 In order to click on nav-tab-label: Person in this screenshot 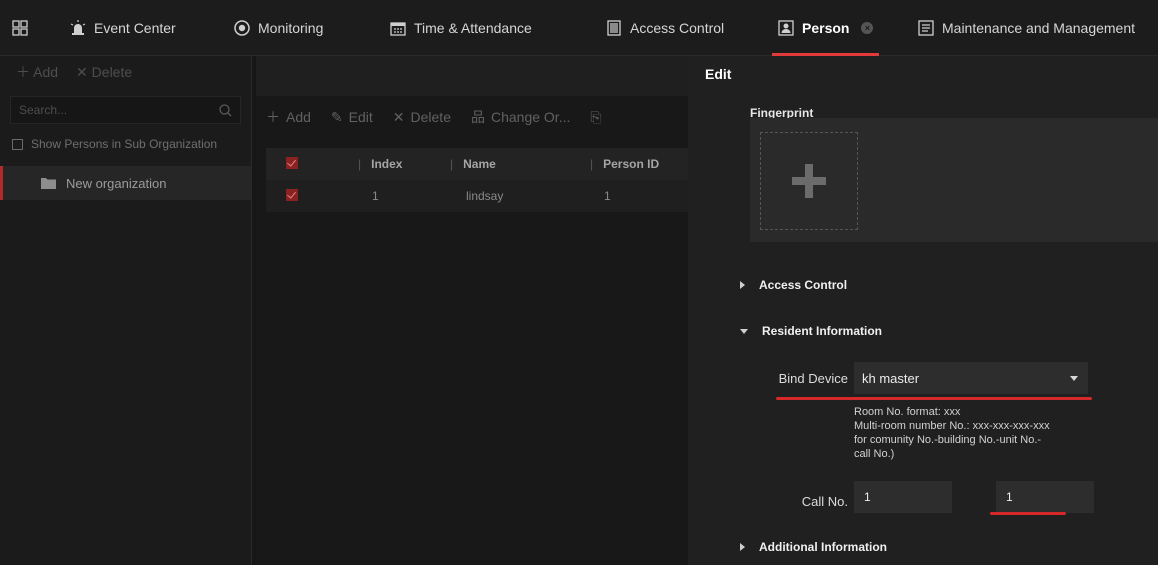, I will do `click(826, 28)`.